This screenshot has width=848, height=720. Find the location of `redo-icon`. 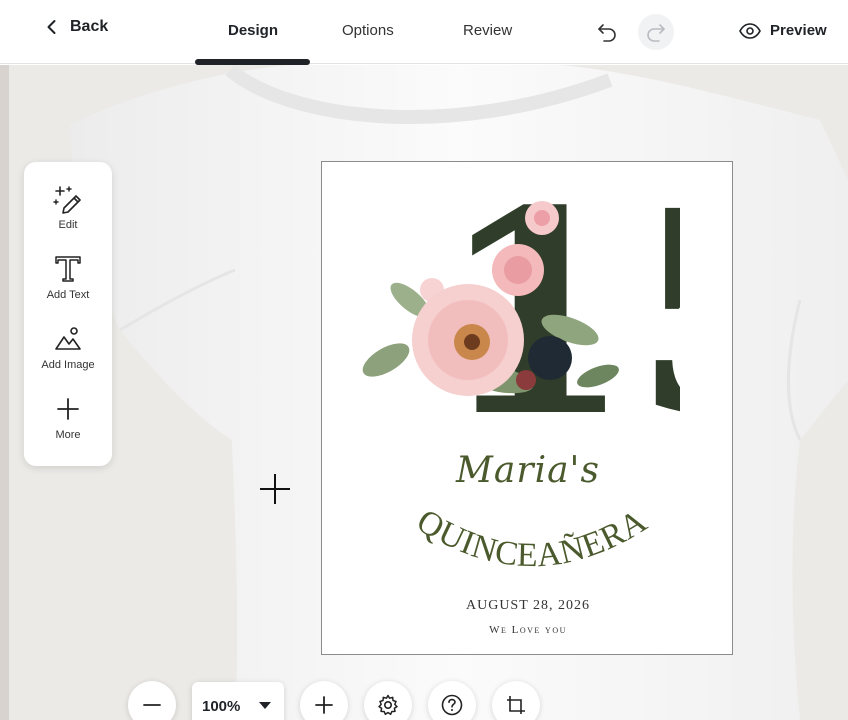

redo-icon is located at coordinates (656, 33).